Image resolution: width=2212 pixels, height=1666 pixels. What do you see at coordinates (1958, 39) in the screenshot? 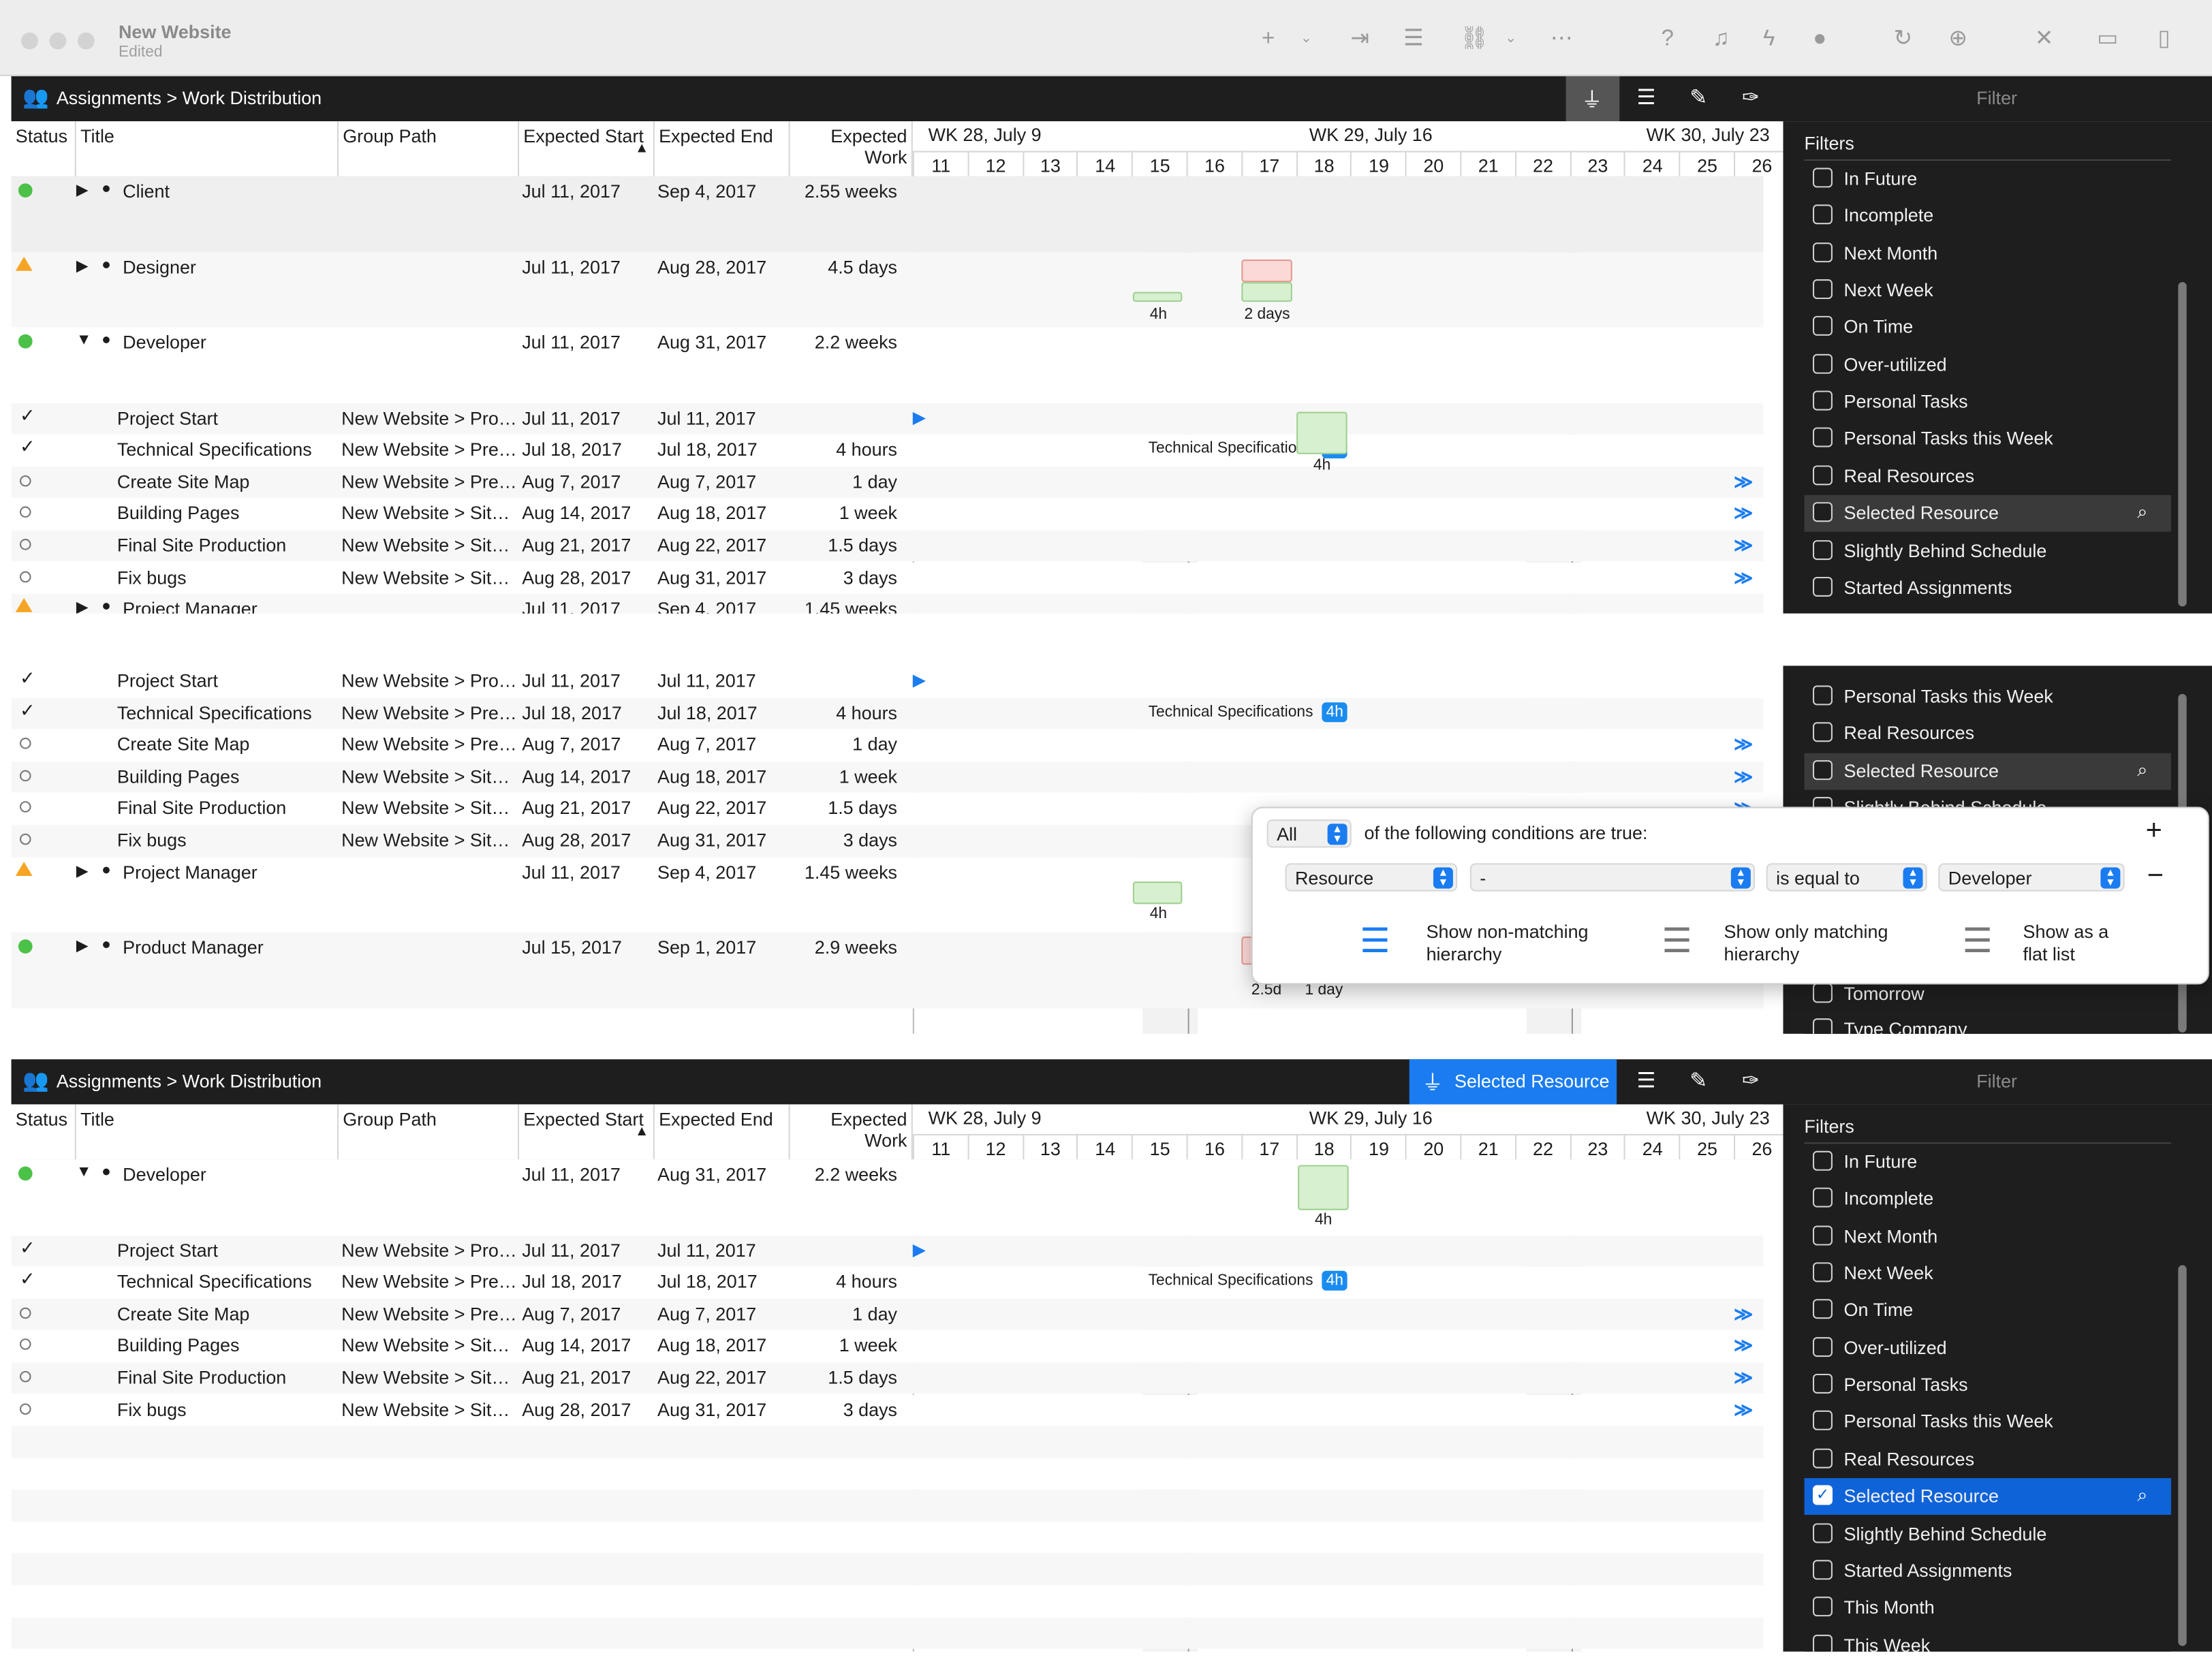
I see `globe-icon: ⊕` at bounding box center [1958, 39].